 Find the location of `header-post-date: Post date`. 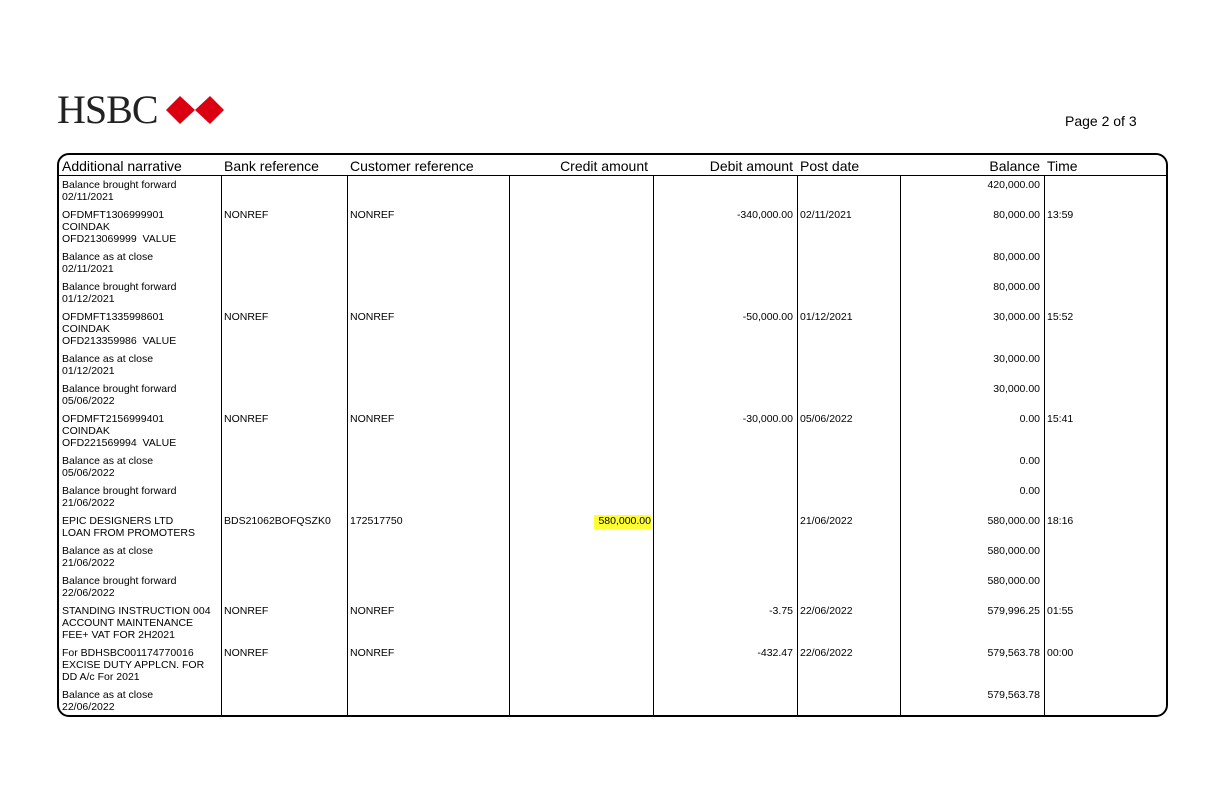

header-post-date: Post date is located at coordinates (830, 166).